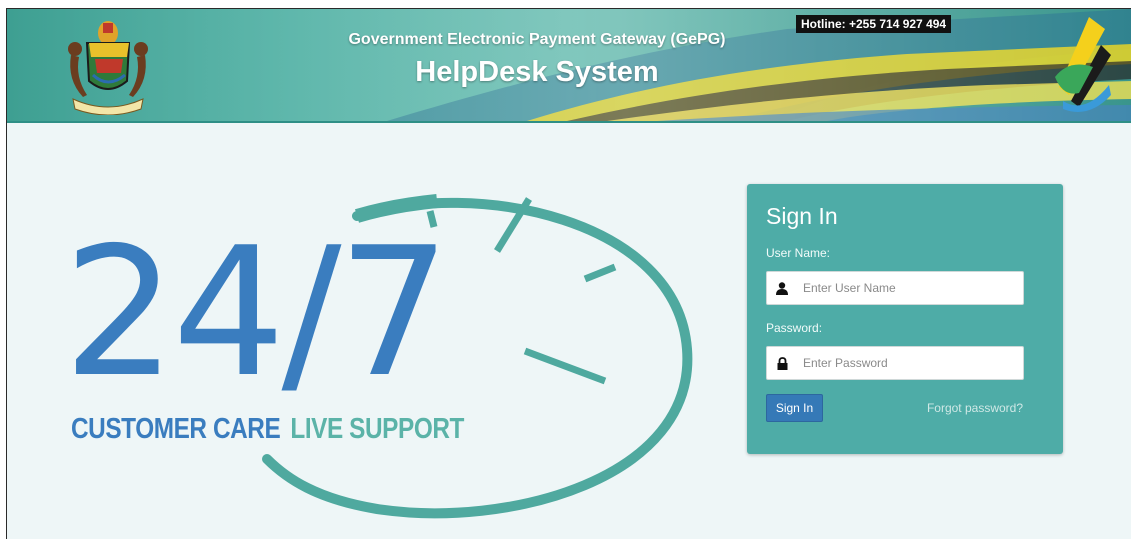 The width and height of the screenshot is (1131, 539). Describe the element at coordinates (905, 319) in the screenshot. I see `signin-panel: Sign In User Name: Password: Sign In Fo` at that location.